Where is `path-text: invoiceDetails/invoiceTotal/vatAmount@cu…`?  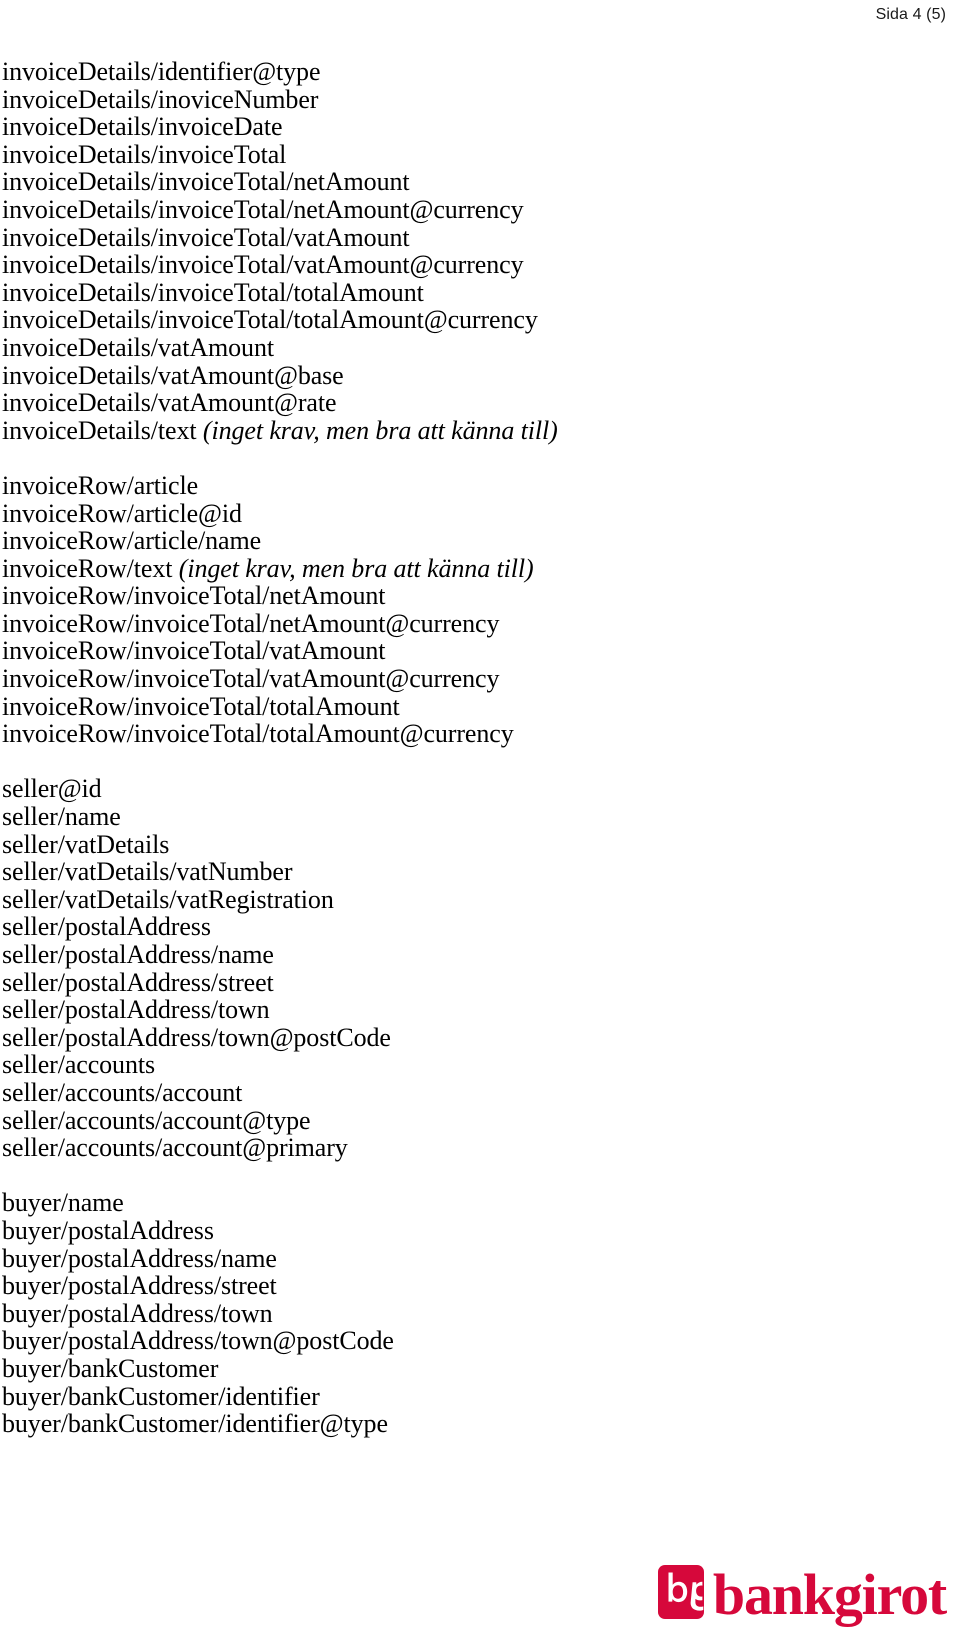 path-text: invoiceDetails/invoiceTotal/vatAmount@cu… is located at coordinates (263, 265).